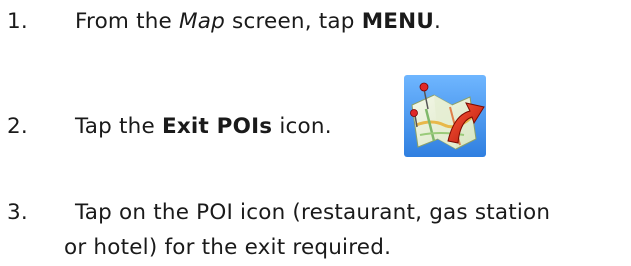 This screenshot has height=266, width=631. What do you see at coordinates (438, 21) in the screenshot?
I see `text-segment: .` at bounding box center [438, 21].